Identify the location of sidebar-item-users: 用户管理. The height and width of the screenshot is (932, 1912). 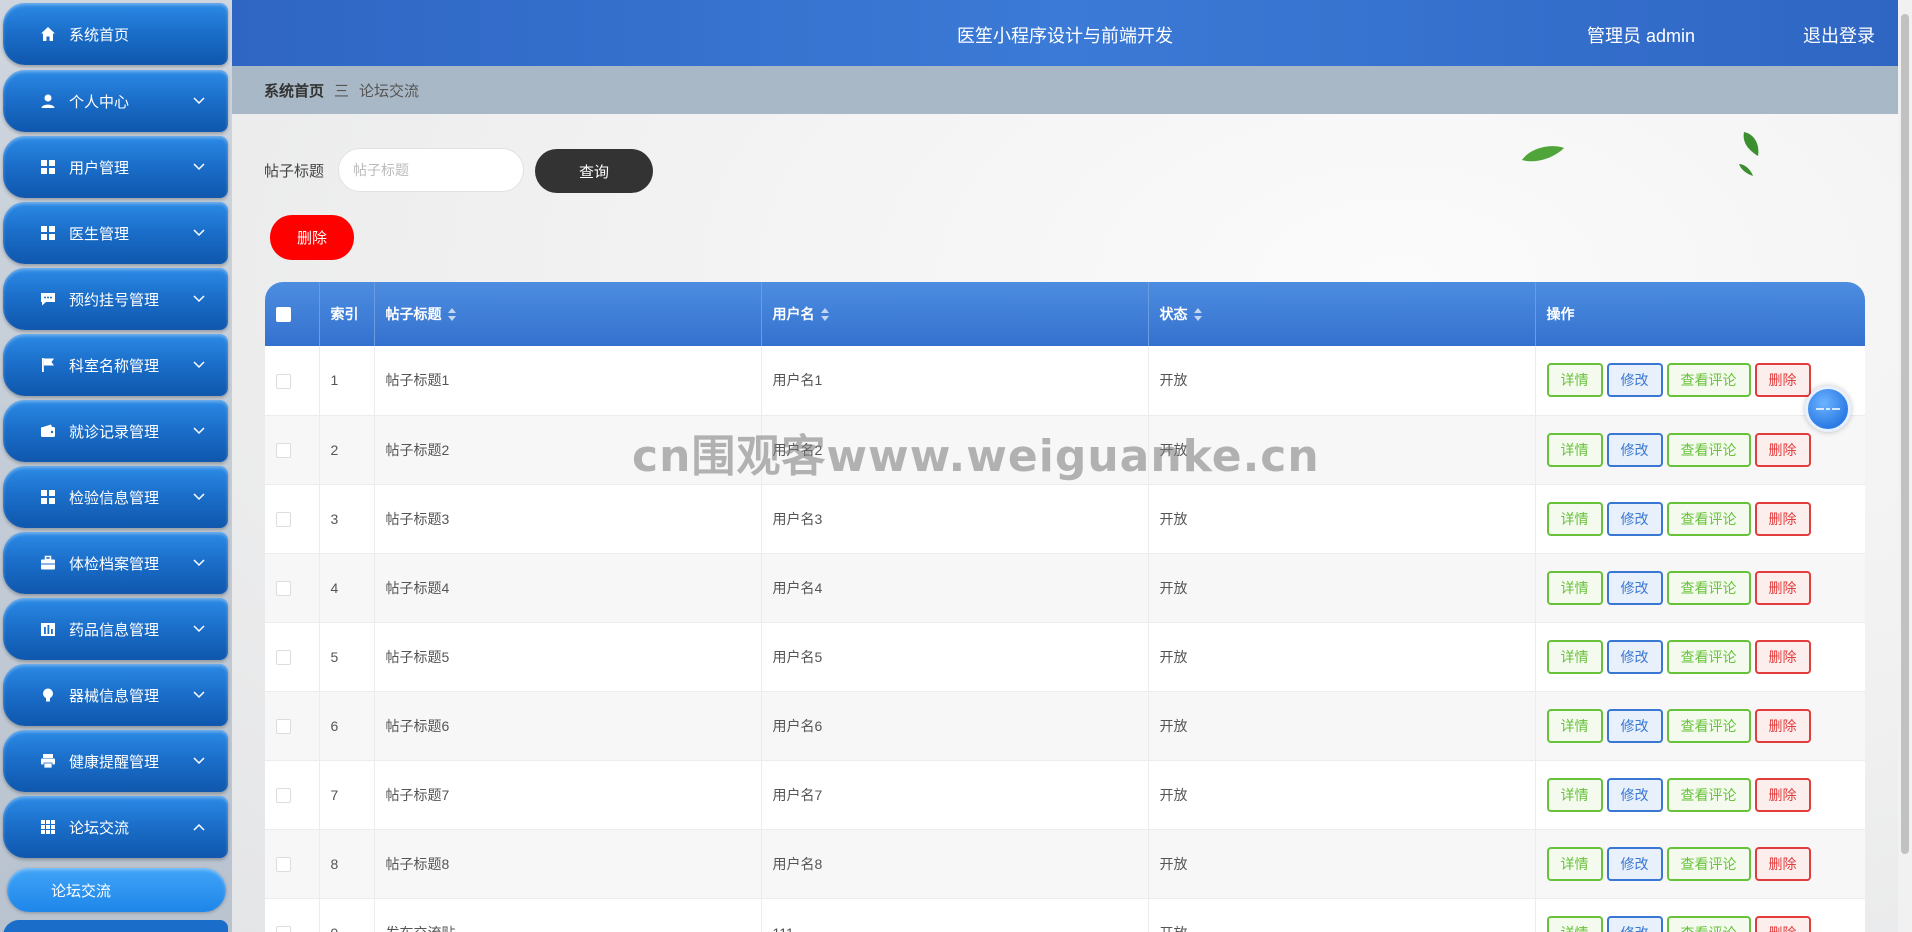
(115, 167).